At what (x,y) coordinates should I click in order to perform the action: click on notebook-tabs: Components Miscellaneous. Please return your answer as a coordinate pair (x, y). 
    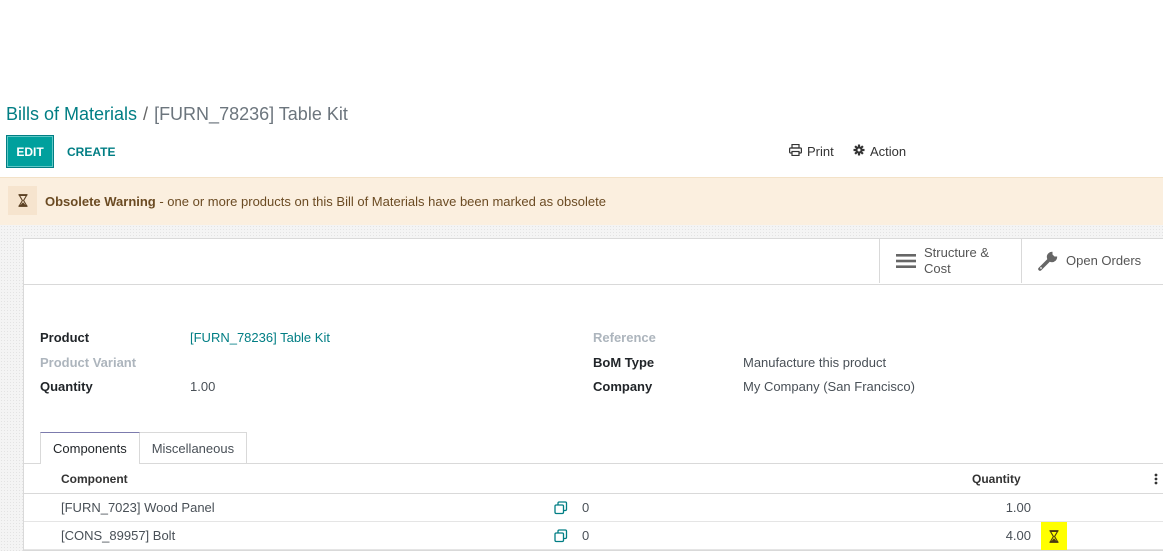
    Looking at the image, I should click on (144, 448).